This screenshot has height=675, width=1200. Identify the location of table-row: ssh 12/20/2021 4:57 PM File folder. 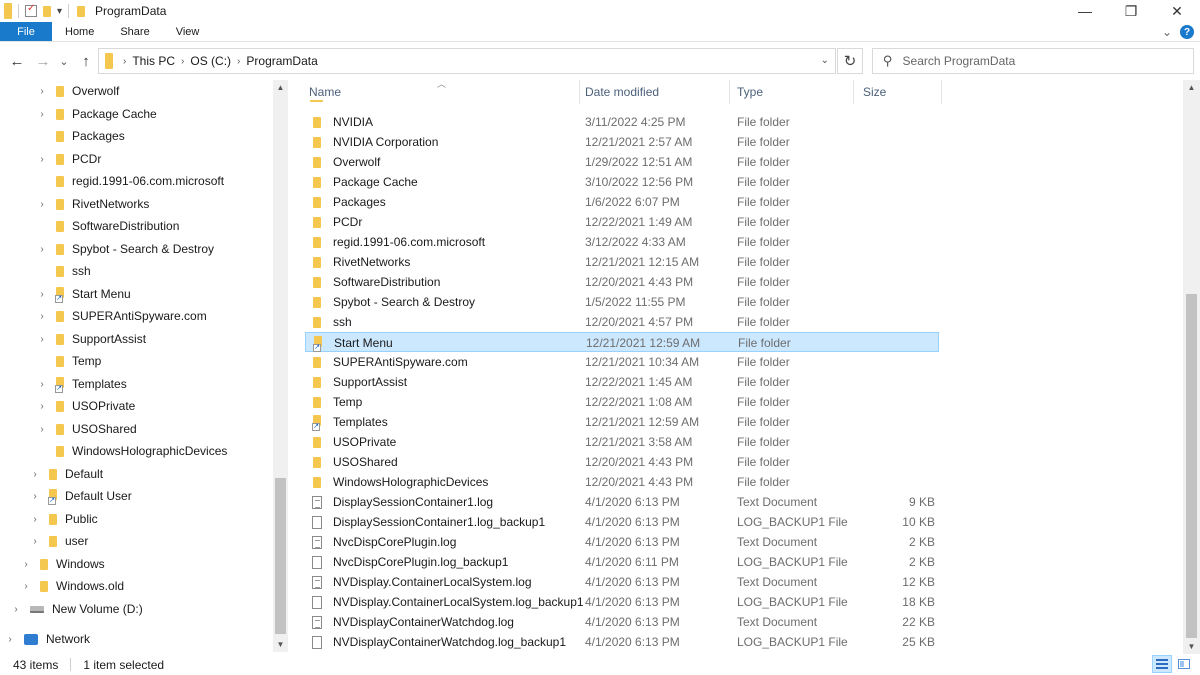
(622, 322).